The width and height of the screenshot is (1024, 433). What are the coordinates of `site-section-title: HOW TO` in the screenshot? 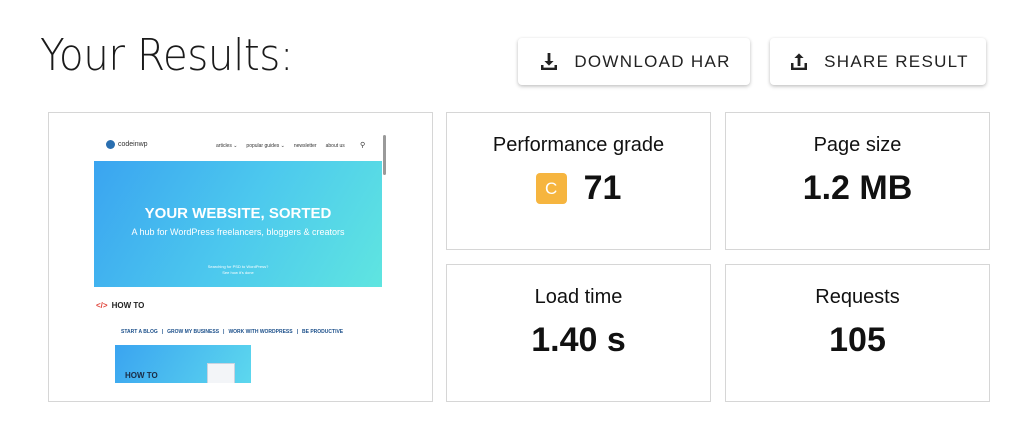 It's located at (128, 305).